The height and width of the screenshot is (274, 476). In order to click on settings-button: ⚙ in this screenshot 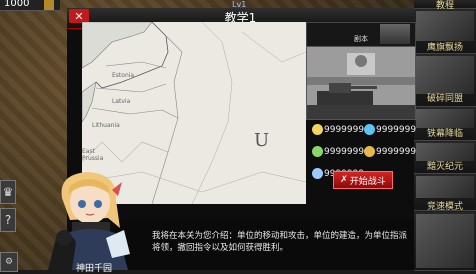, I will do `click(9, 262)`.